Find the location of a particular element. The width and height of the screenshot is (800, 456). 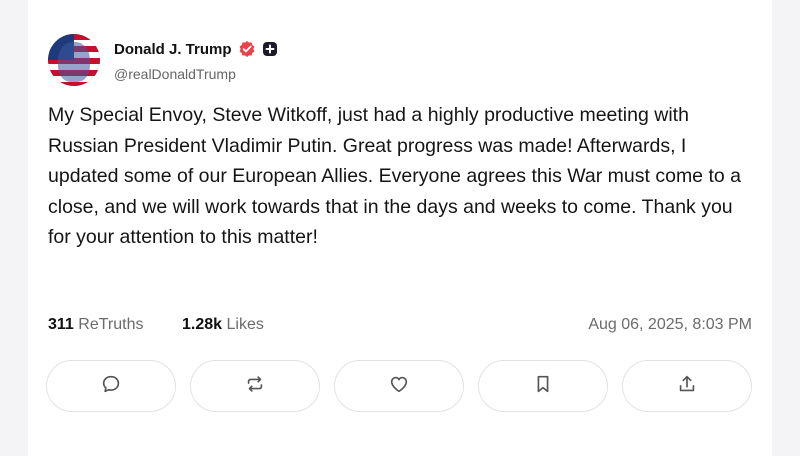

retruth-button is located at coordinates (255, 386).